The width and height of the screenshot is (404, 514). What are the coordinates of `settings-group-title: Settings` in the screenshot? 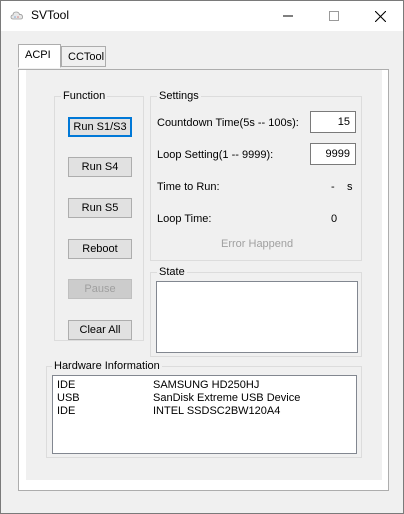 It's located at (179, 96).